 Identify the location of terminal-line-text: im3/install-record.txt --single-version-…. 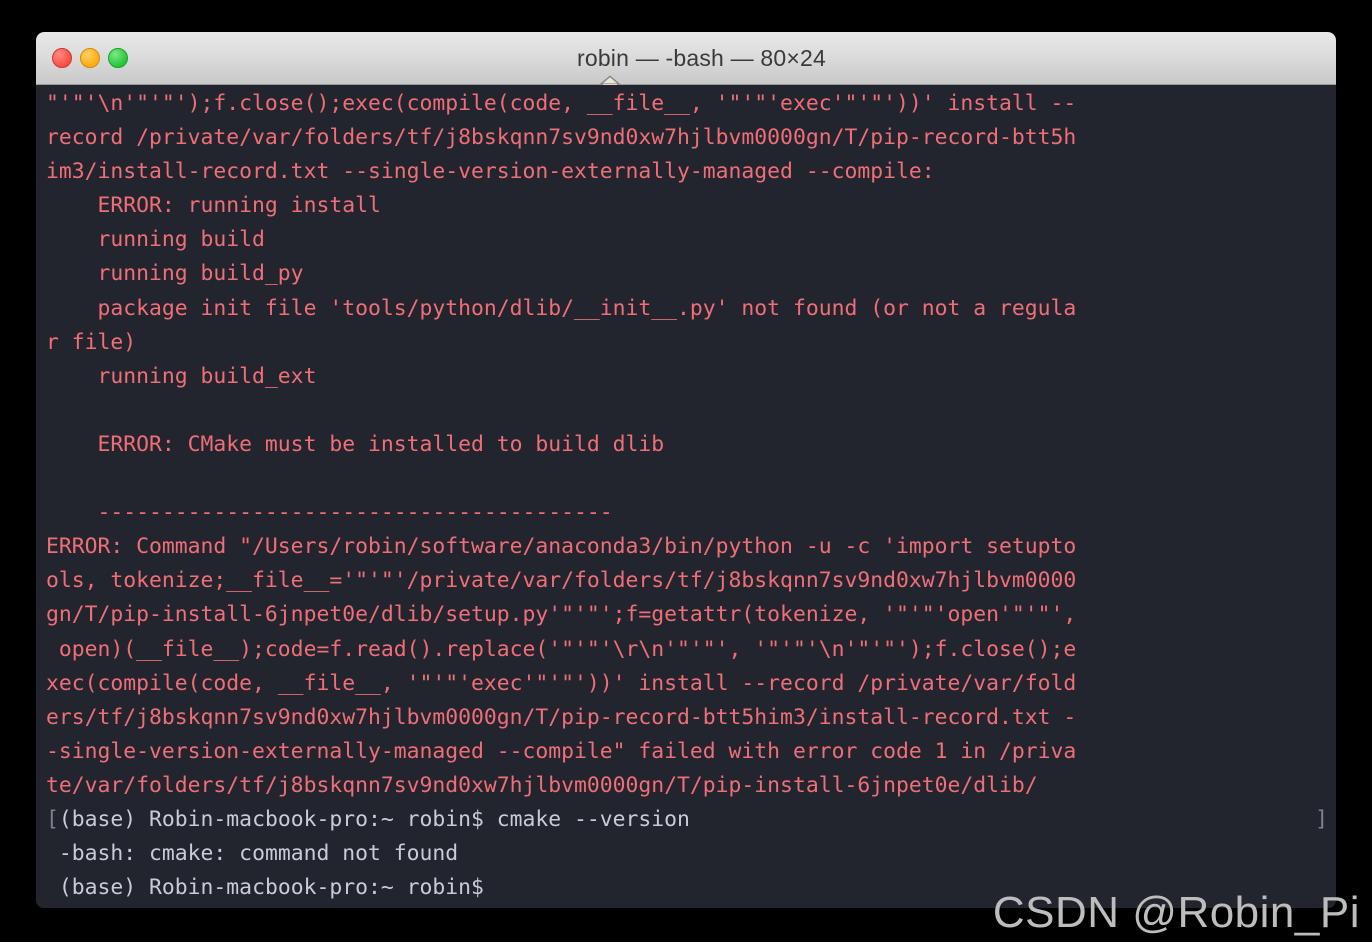
(490, 172).